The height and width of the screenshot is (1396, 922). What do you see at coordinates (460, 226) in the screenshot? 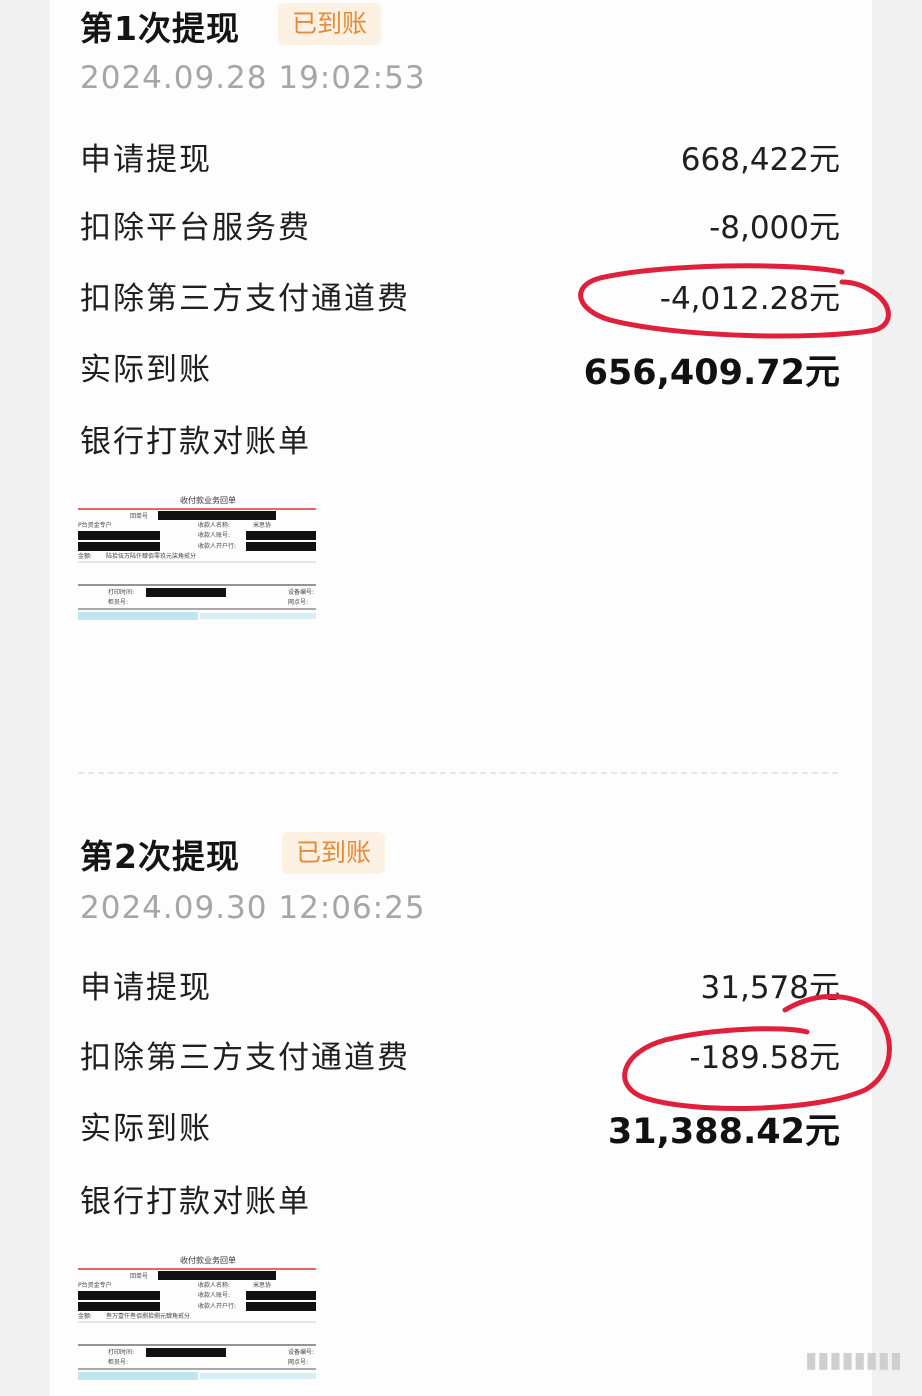
I see `row-platform-fee: 扣除平台服务费 -8,000元` at bounding box center [460, 226].